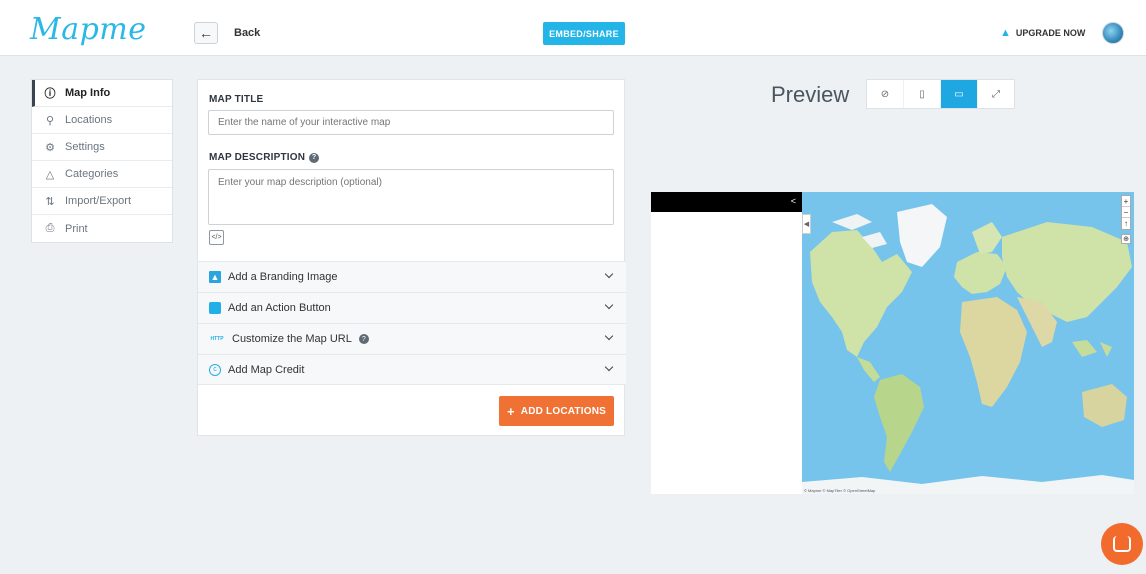  I want to click on collapse-sidebar-handle: ◀, so click(806, 224).